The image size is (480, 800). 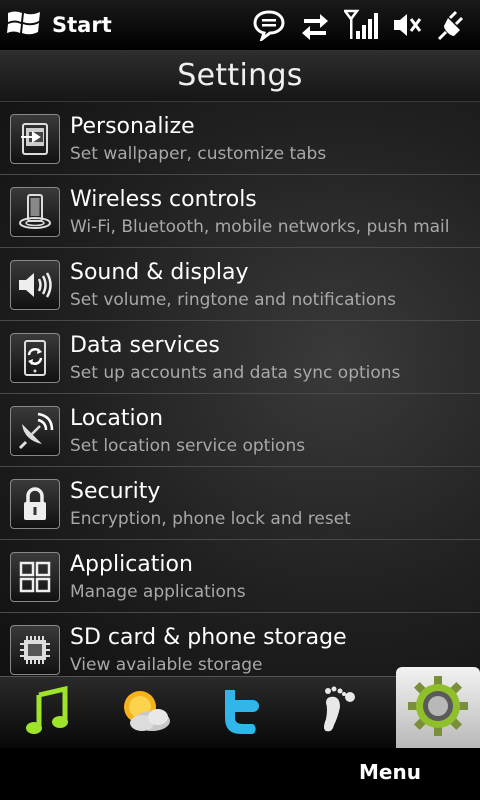 I want to click on speaker-icon, so click(x=35, y=285).